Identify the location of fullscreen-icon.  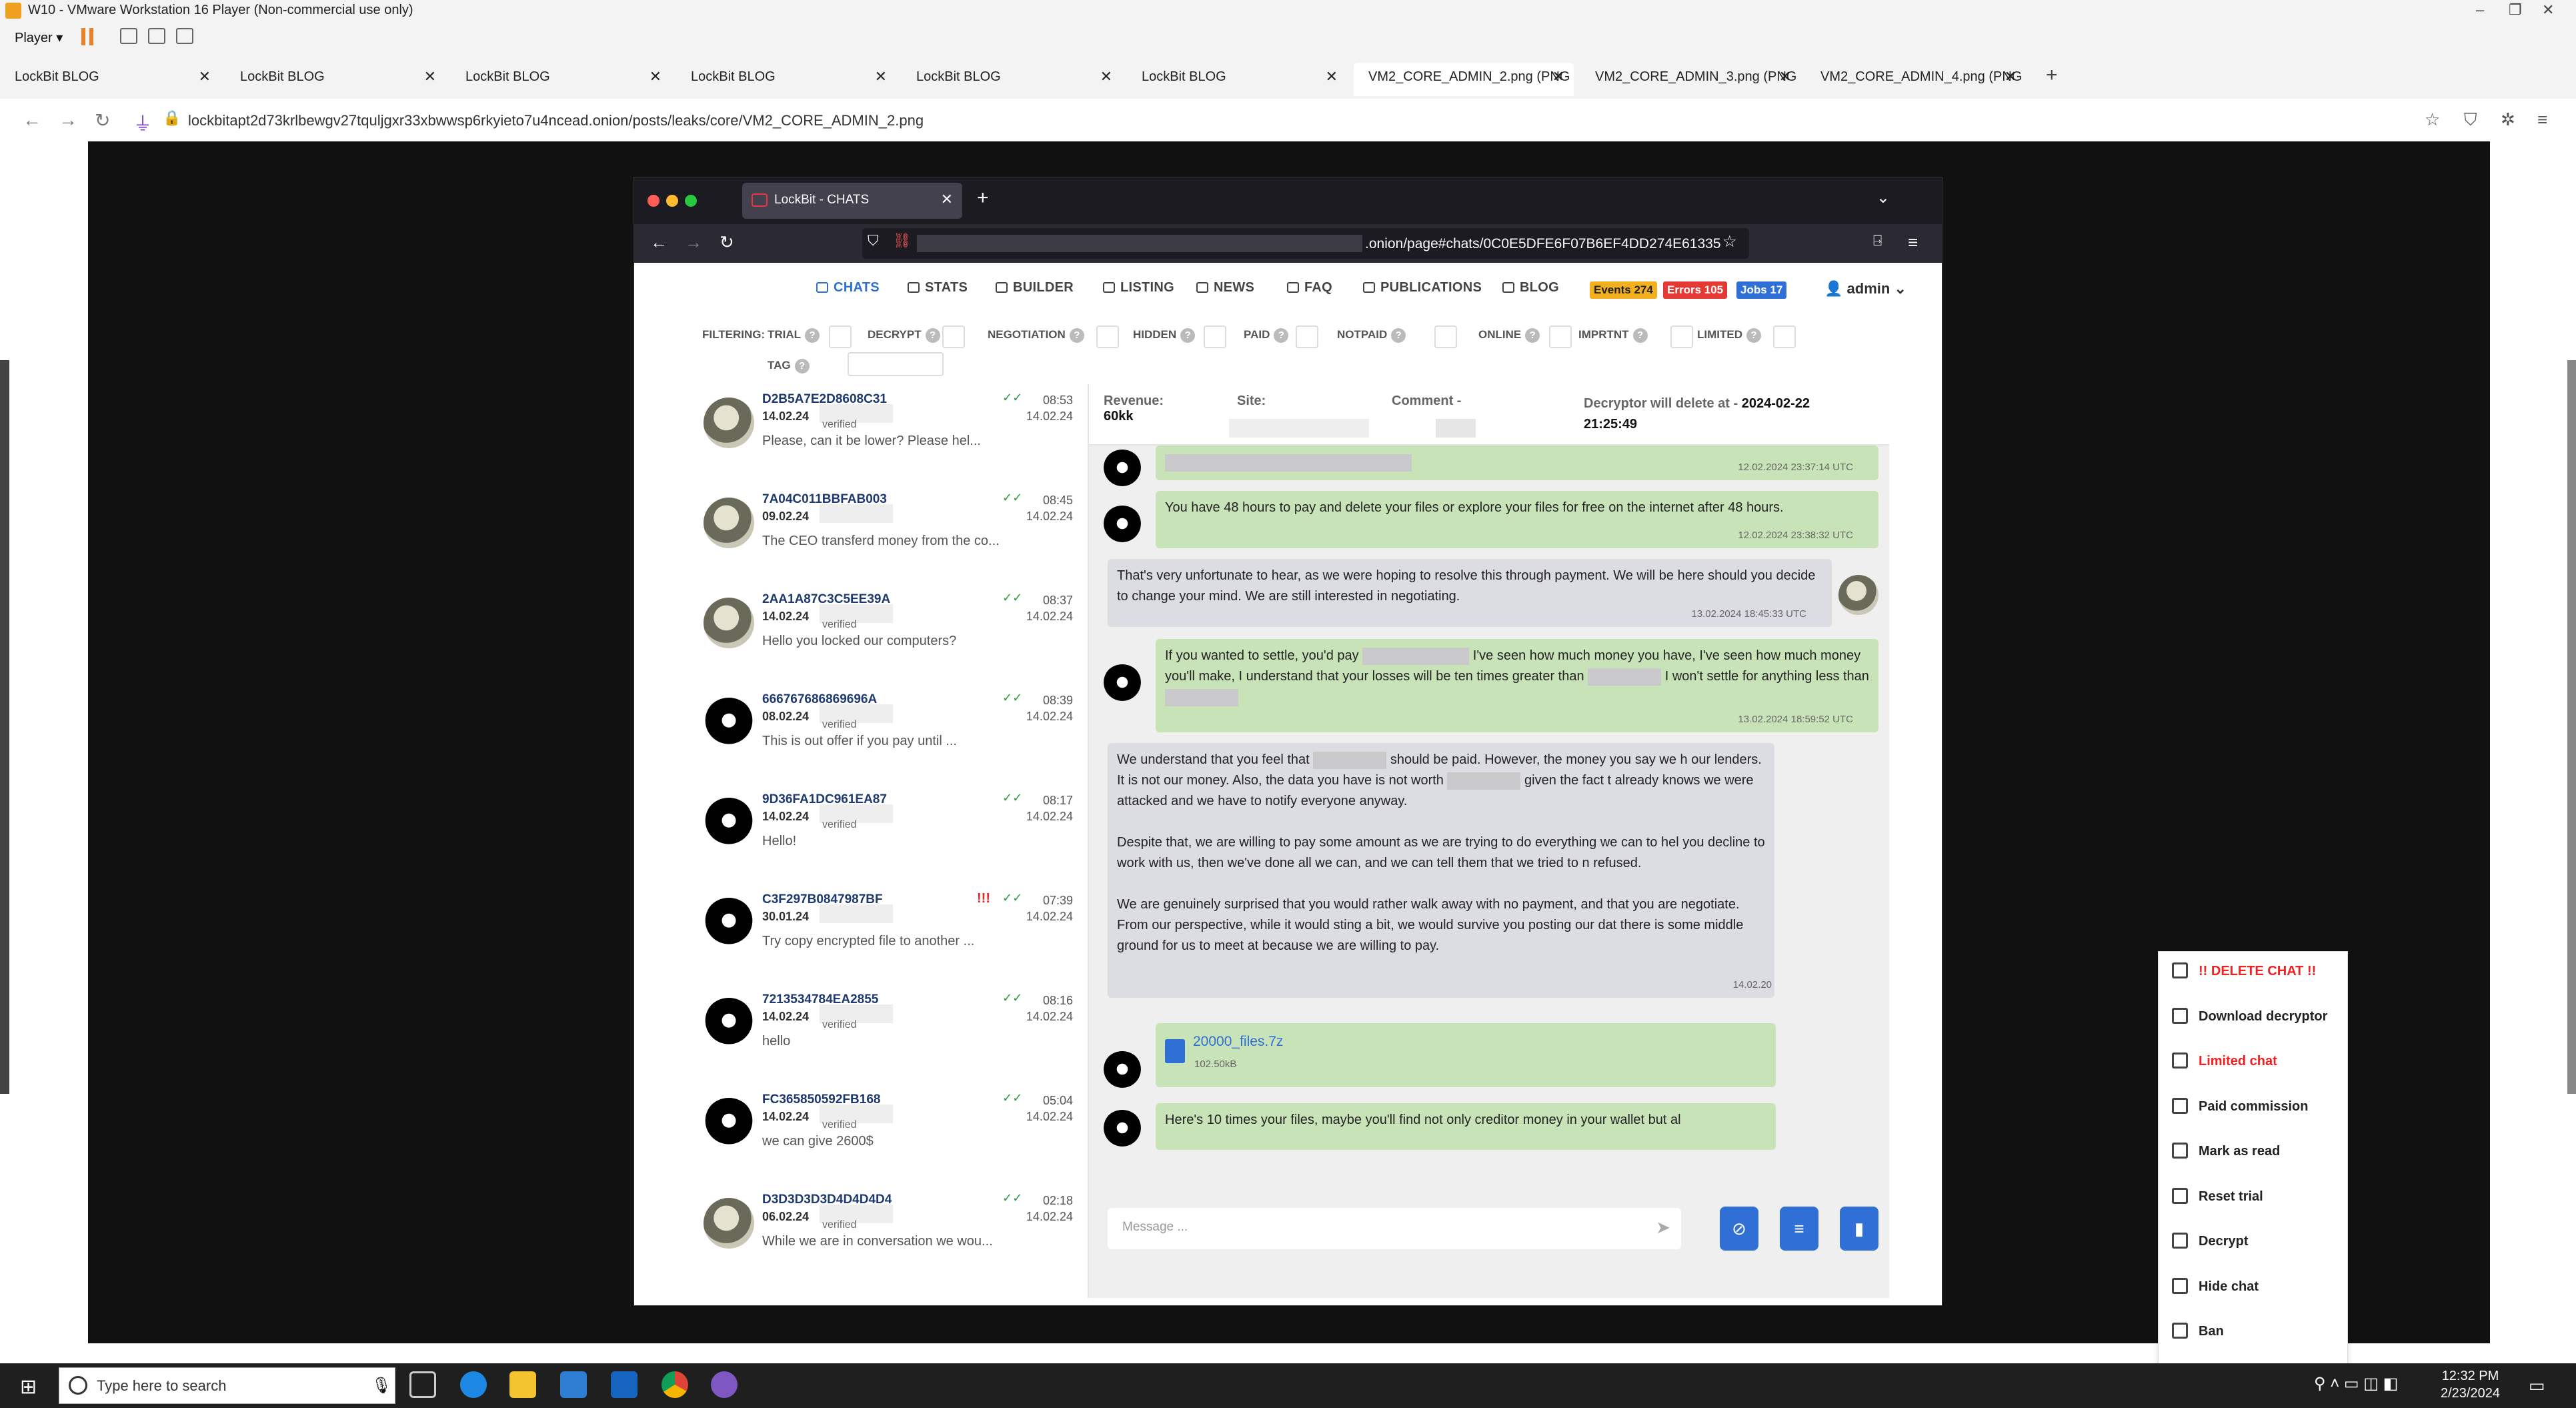
(156, 36).